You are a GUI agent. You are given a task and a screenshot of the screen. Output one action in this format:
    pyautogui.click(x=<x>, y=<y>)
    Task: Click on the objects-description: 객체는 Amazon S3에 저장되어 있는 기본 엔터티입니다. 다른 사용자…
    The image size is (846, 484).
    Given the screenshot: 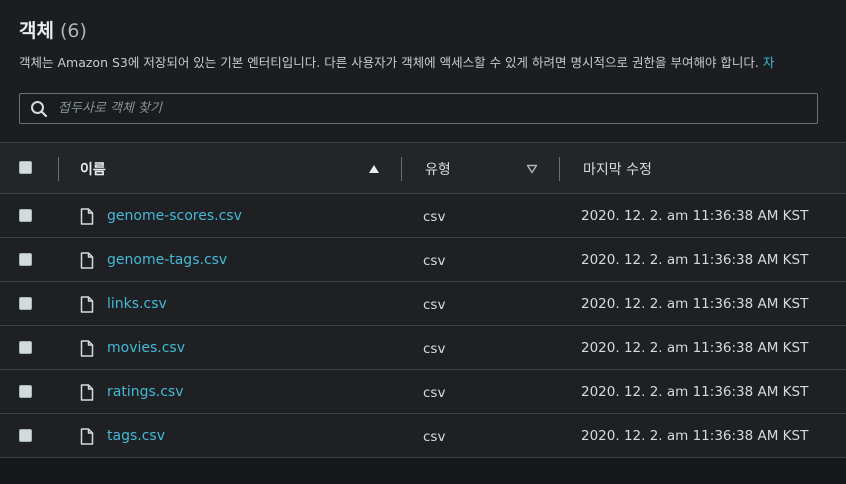 What is the action you would take?
    pyautogui.click(x=396, y=61)
    